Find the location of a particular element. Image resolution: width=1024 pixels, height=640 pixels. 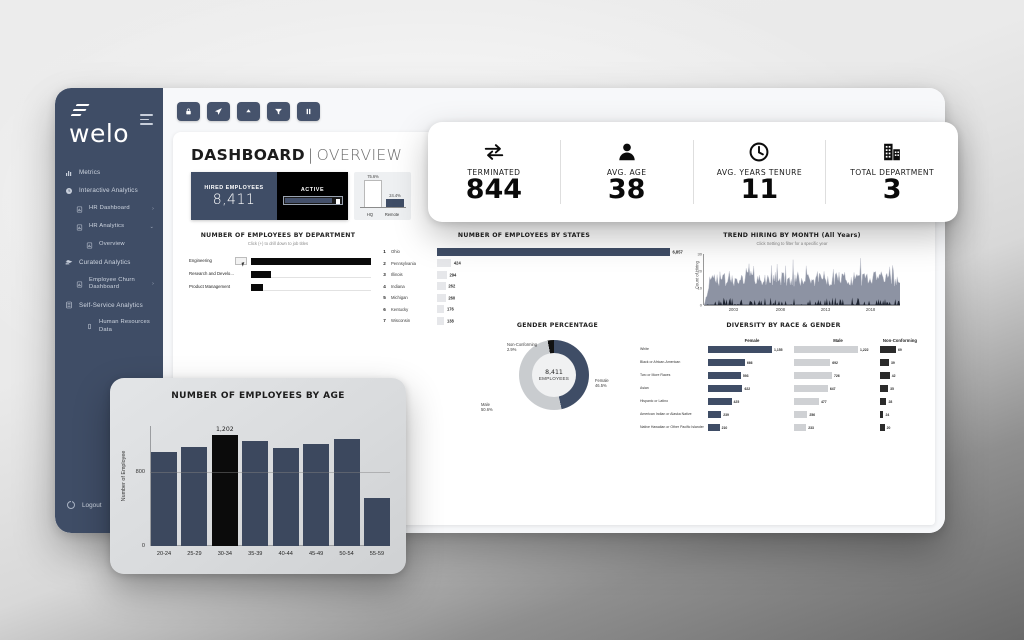

department-row: Product Management is located at coordinates (280, 287).